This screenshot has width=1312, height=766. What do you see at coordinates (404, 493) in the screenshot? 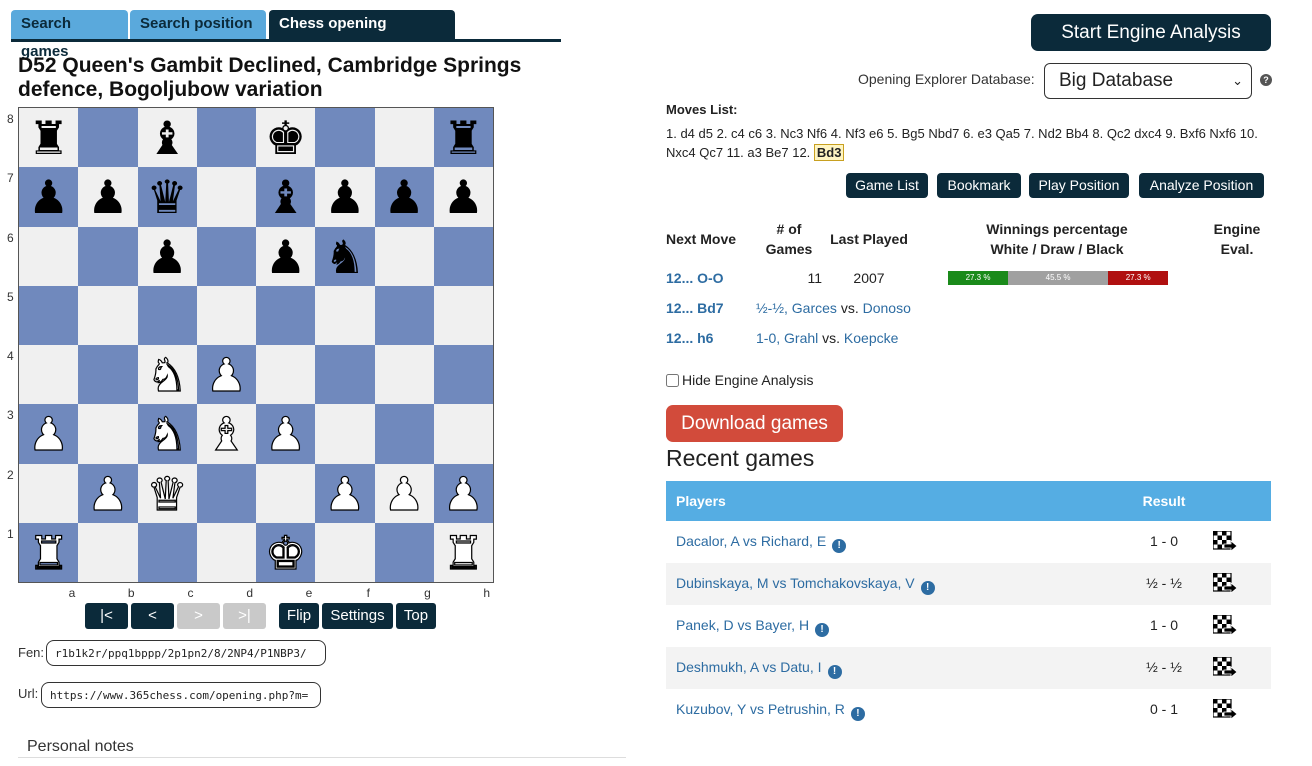
I see `square-g2` at bounding box center [404, 493].